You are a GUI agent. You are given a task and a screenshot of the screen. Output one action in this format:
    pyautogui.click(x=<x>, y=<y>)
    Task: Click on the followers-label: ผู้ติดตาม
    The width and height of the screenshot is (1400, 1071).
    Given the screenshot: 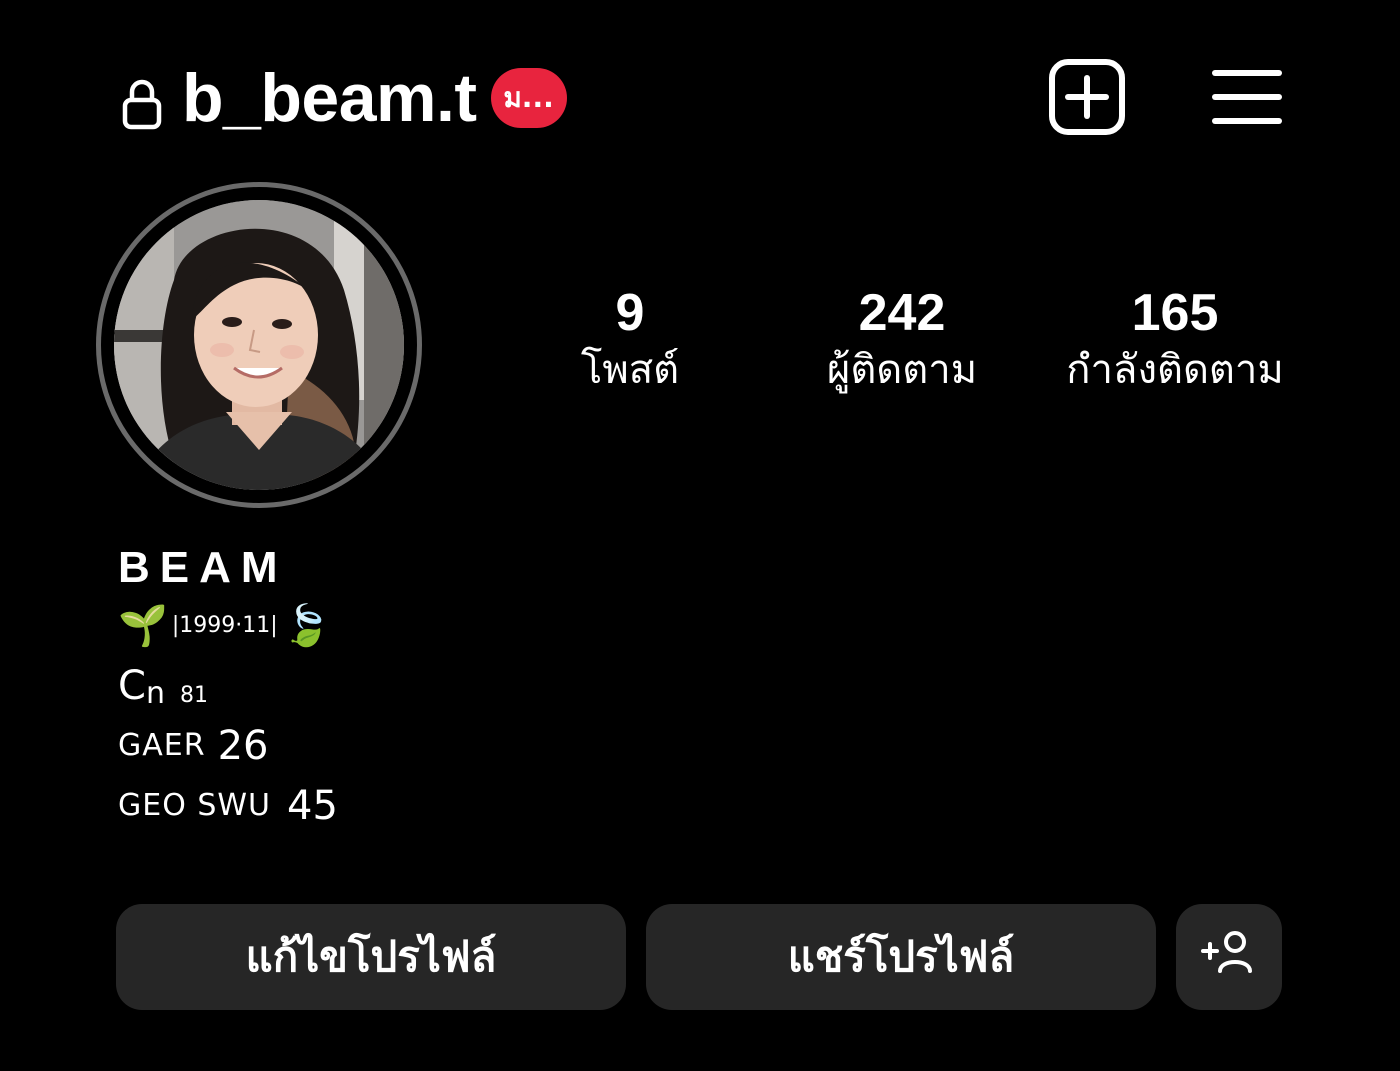 What is the action you would take?
    pyautogui.click(x=902, y=369)
    